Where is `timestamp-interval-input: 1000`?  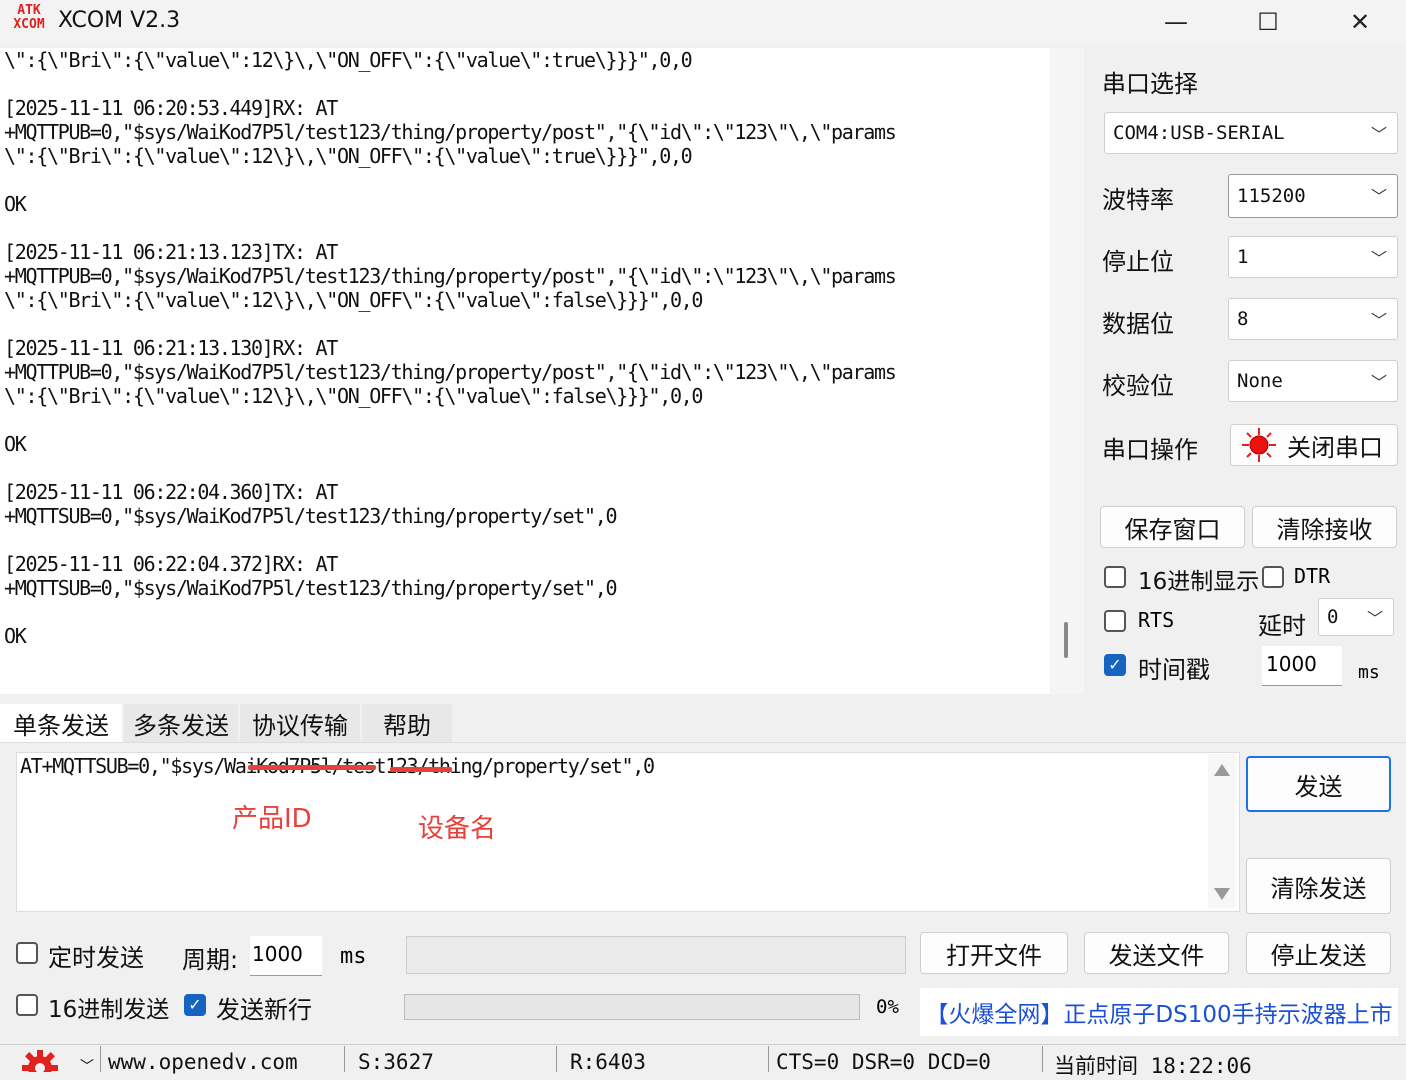 timestamp-interval-input: 1000 is located at coordinates (1302, 666).